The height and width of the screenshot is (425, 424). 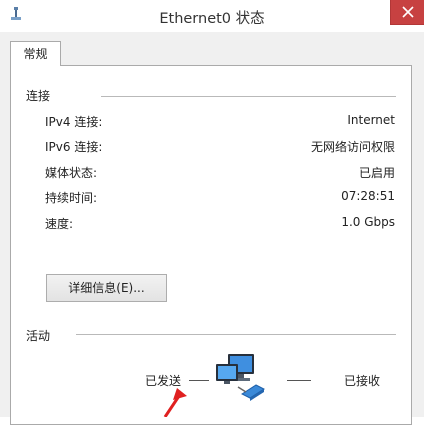 What do you see at coordinates (71, 173) in the screenshot?
I see `media-state-label: 媒体状态:` at bounding box center [71, 173].